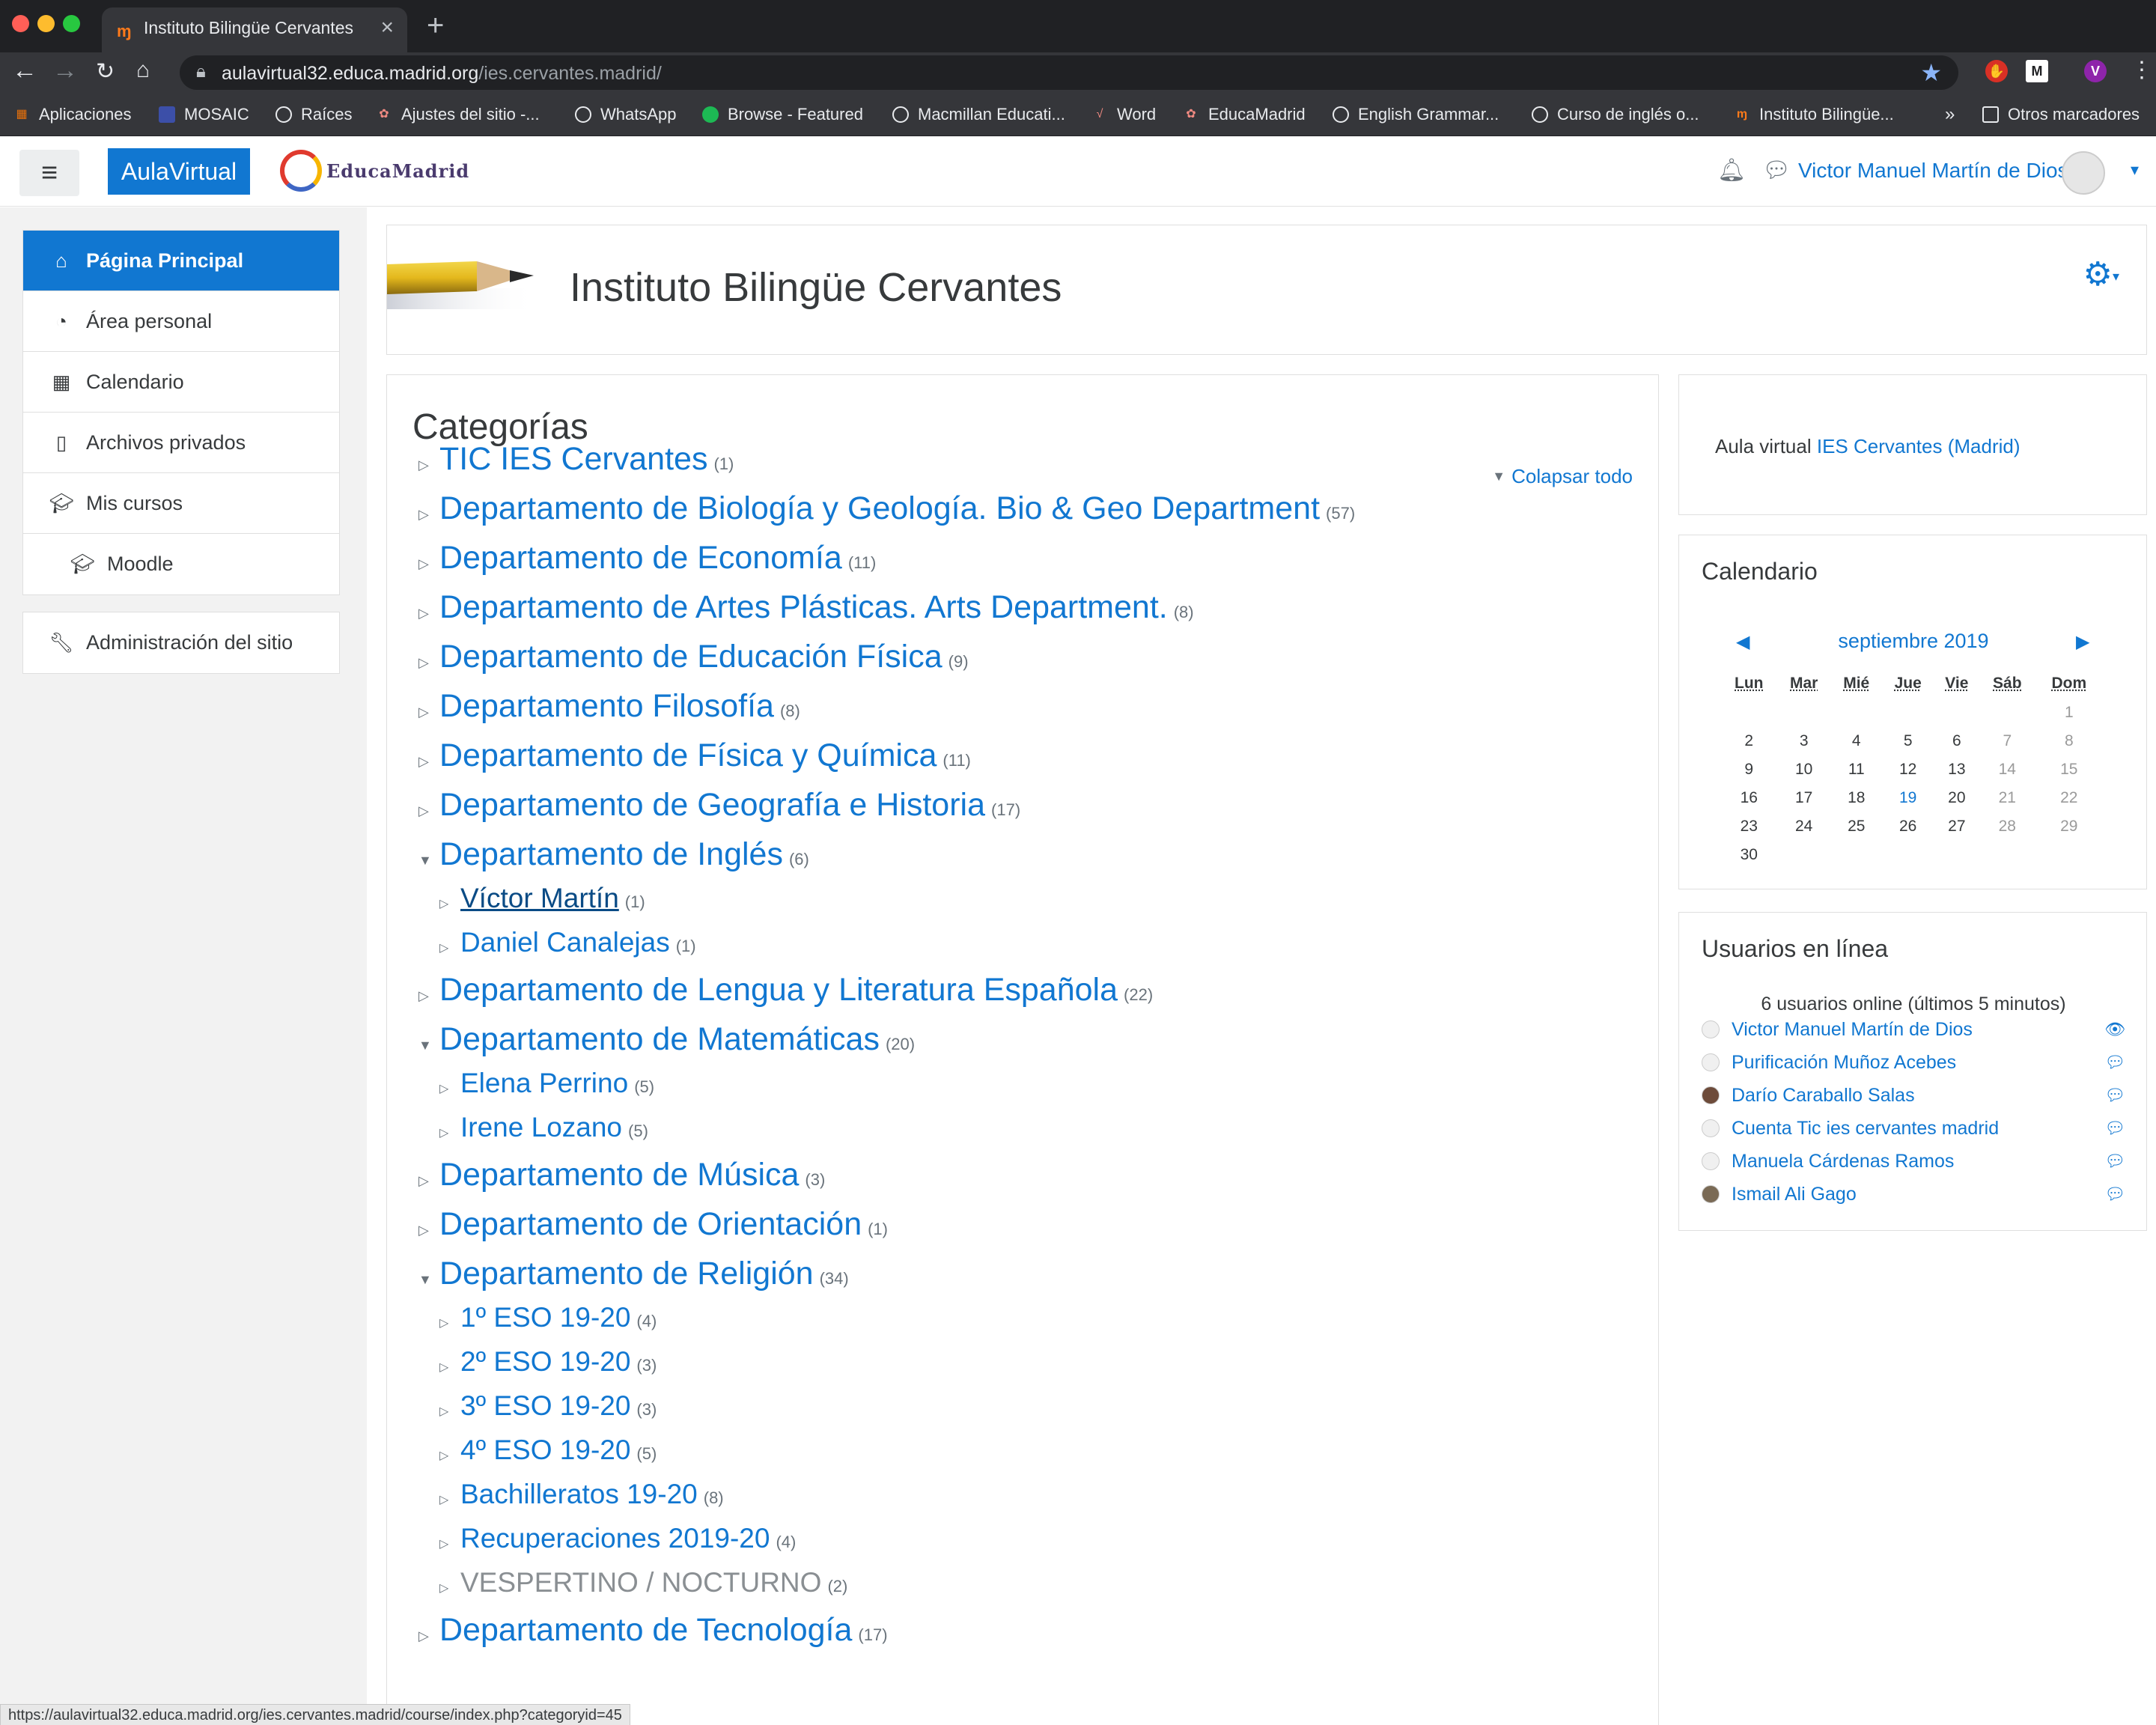 The height and width of the screenshot is (1725, 2156). What do you see at coordinates (647, 558) in the screenshot?
I see `category-row: ▷ Departamento de Economía (11)` at bounding box center [647, 558].